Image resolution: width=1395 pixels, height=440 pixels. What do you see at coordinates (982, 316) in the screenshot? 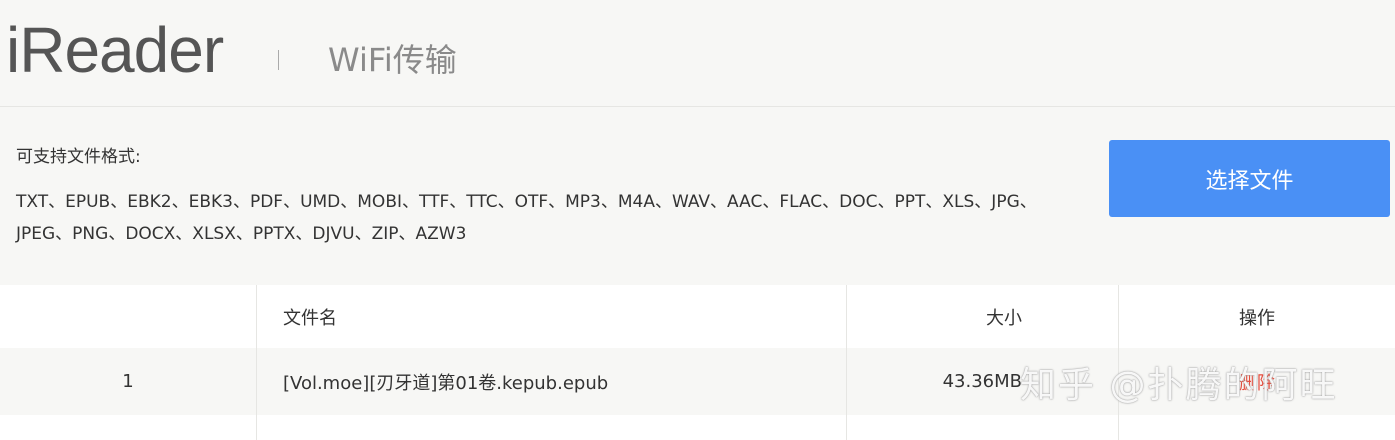
I see `header-size: 大小` at bounding box center [982, 316].